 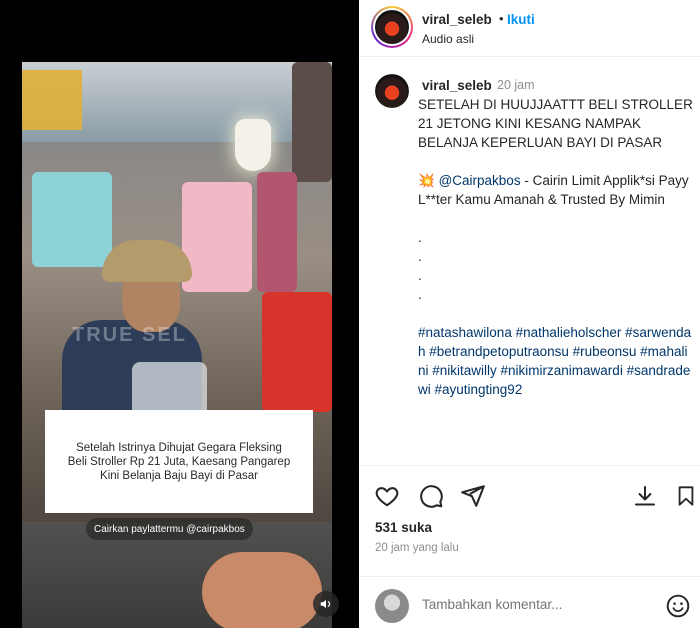 What do you see at coordinates (253, 145) in the screenshot?
I see `video-scene-lamp` at bounding box center [253, 145].